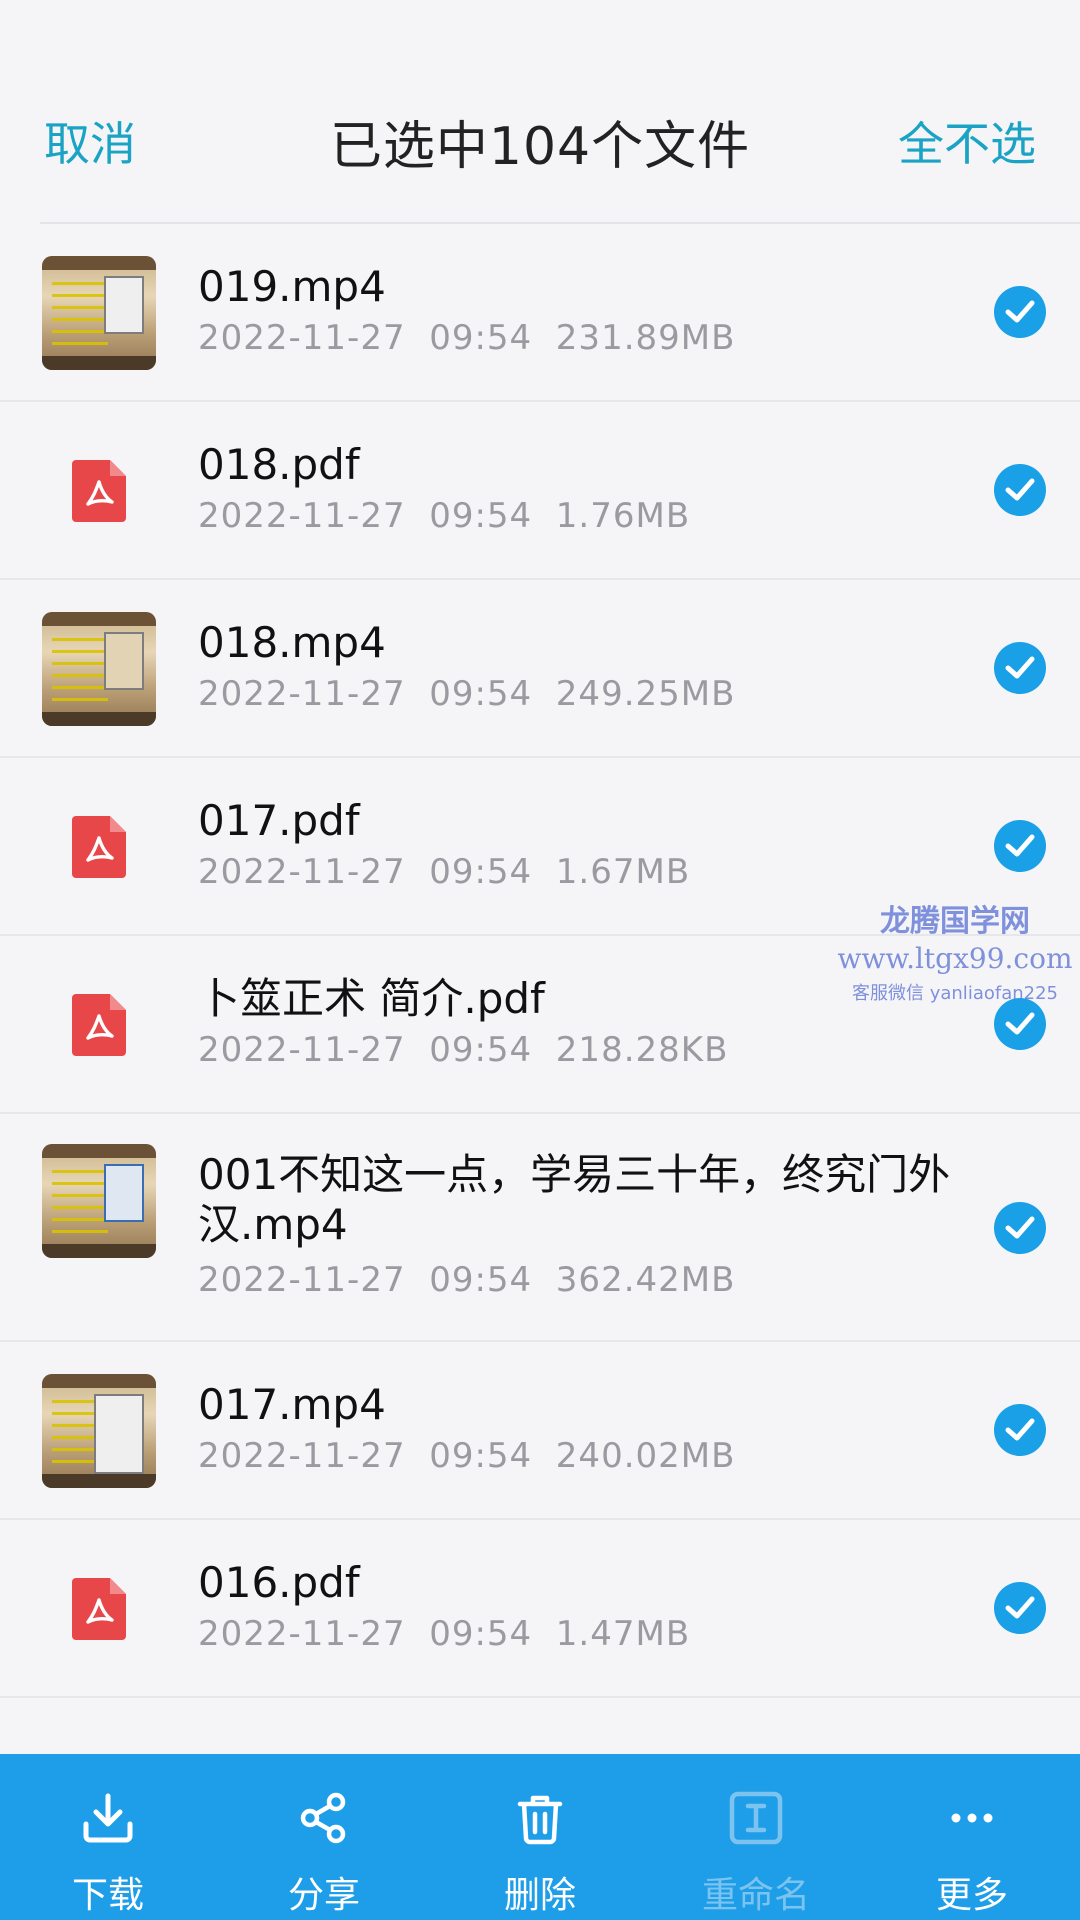 Image resolution: width=1080 pixels, height=1920 pixels. I want to click on download-button: 下载, so click(108, 1837).